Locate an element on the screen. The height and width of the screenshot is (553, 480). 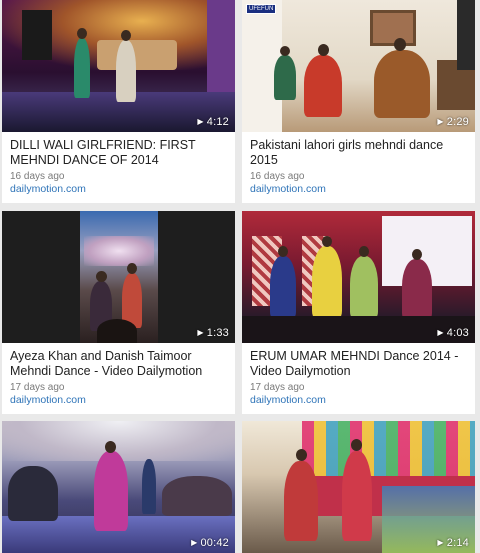
video-card: ▶ 2:14 is located at coordinates (358, 487).